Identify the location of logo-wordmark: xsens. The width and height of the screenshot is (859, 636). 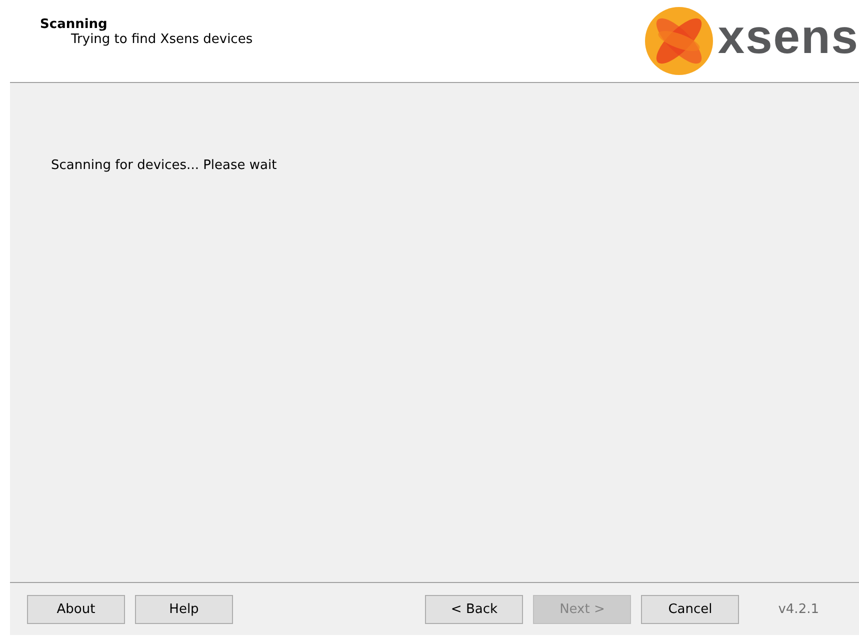
(788, 38).